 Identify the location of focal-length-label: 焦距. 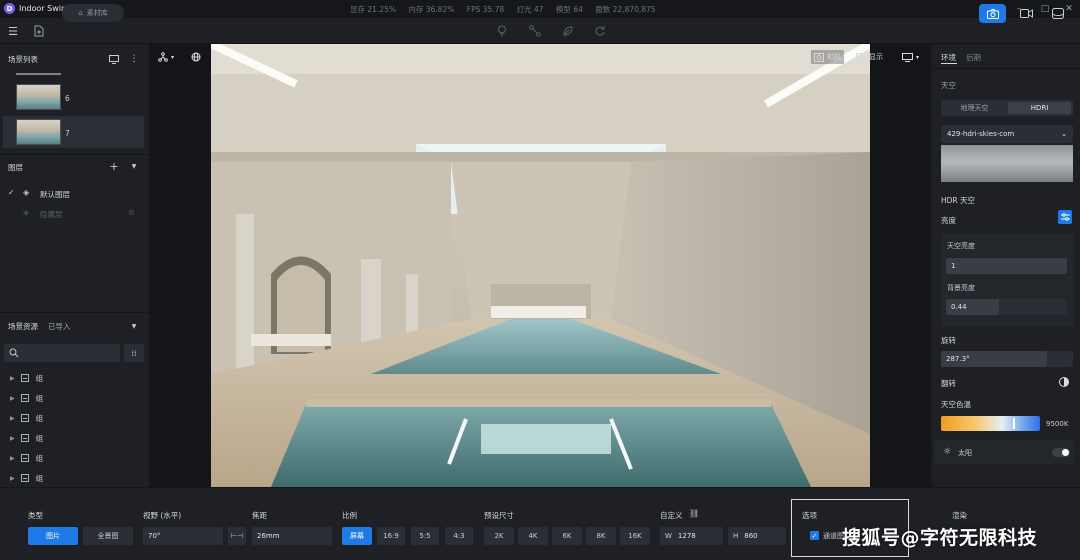
(259, 515).